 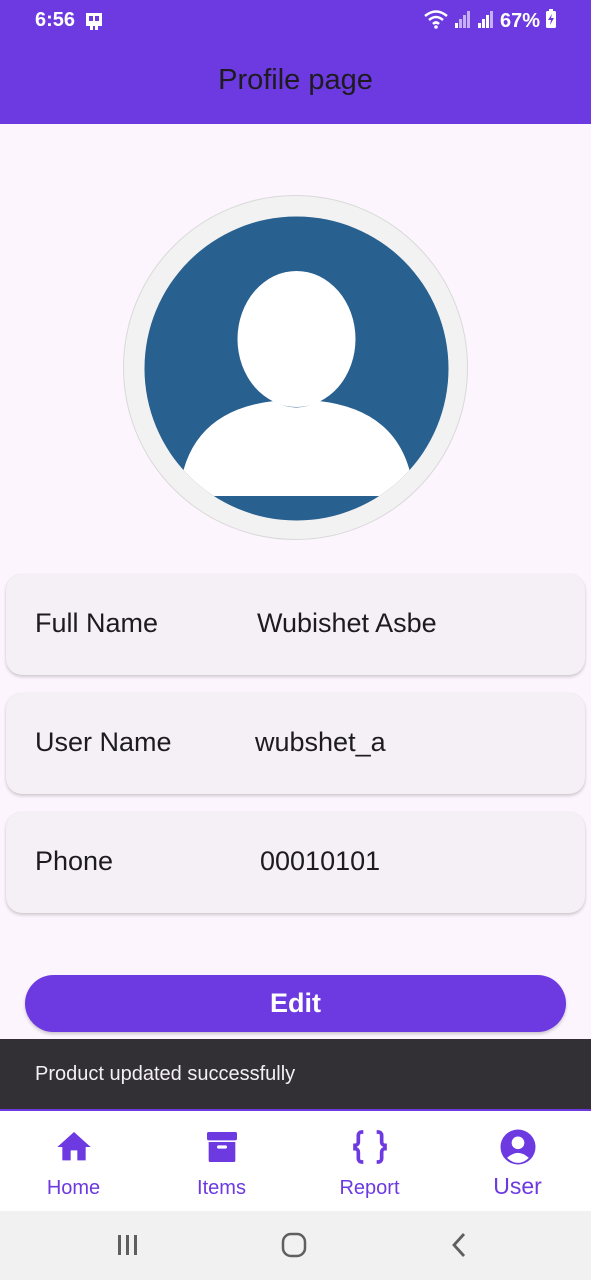 What do you see at coordinates (347, 623) in the screenshot?
I see `full-name-value: Wubishet Asbe` at bounding box center [347, 623].